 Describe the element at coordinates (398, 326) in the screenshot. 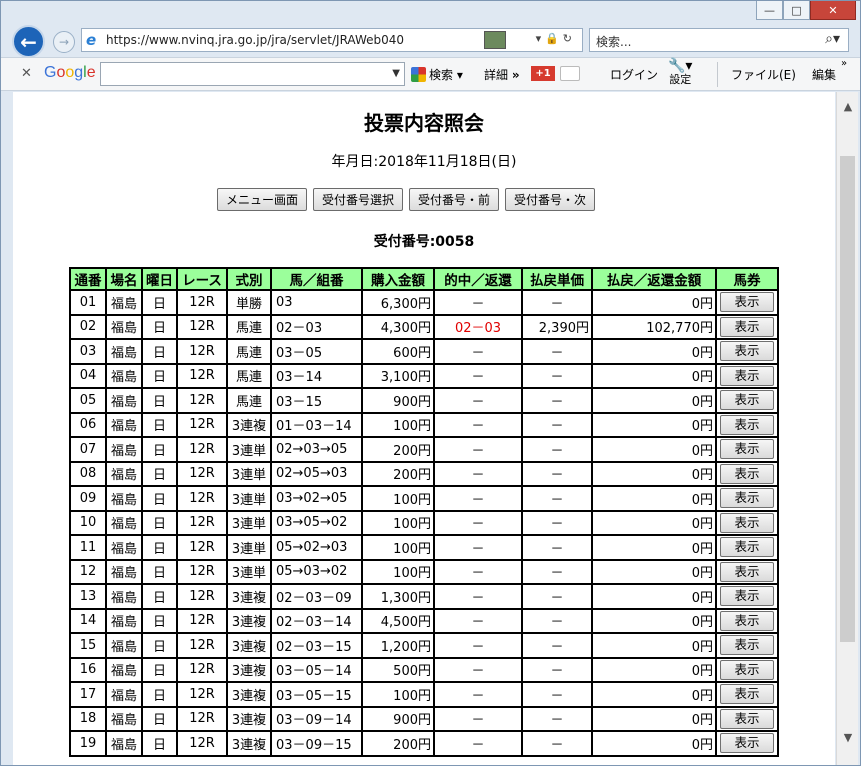

I see `purchase-amount-cell: 4,300円` at that location.